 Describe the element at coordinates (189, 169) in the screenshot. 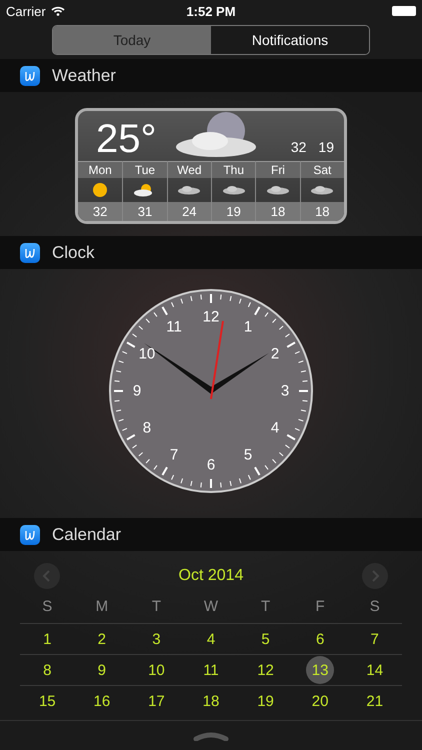

I see `day-name: Wed` at that location.